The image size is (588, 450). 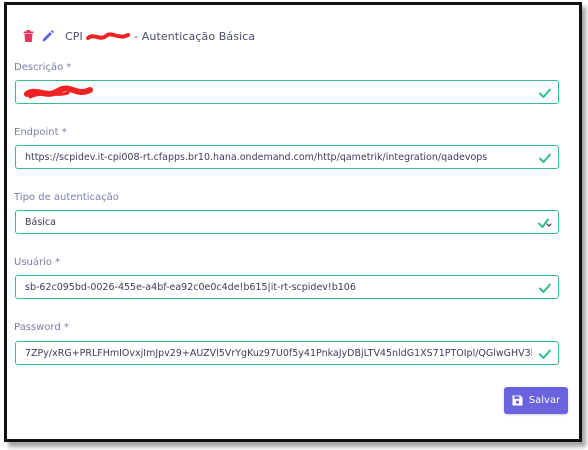 I want to click on tipo-autenticacao-label: Tipo de autenticação, so click(x=66, y=197).